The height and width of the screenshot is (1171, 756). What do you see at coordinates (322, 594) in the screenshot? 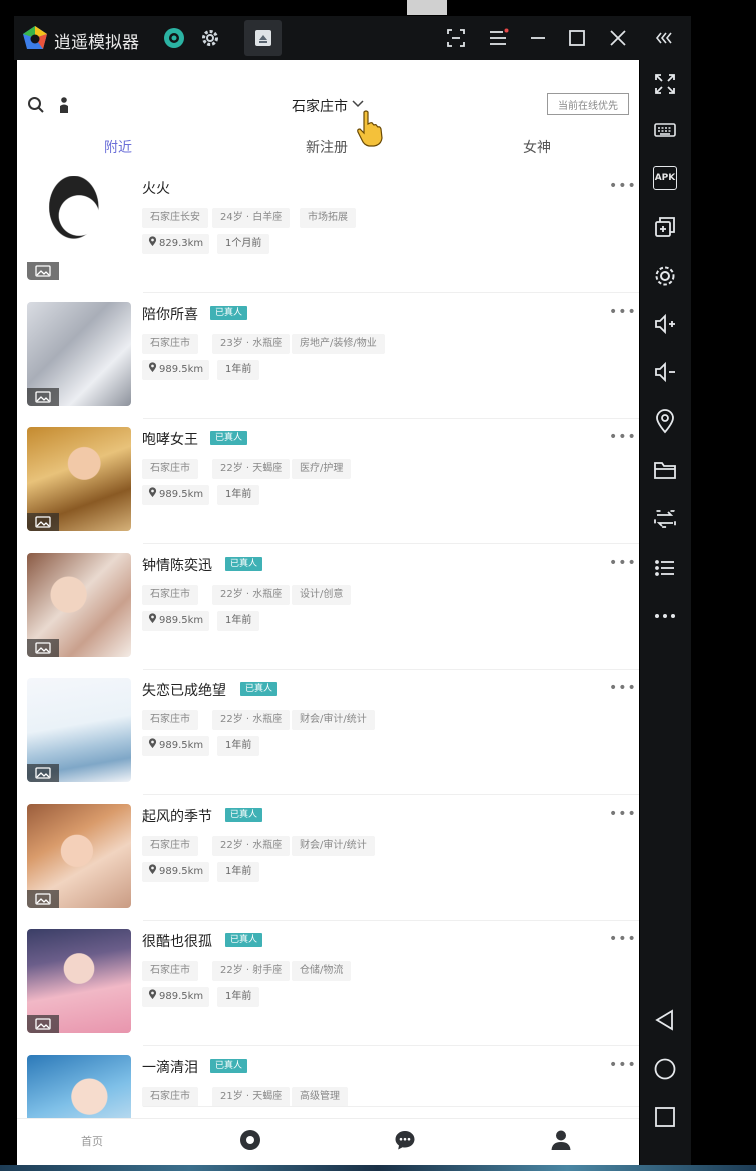
I see `profession-tag: 设计/创意` at bounding box center [322, 594].